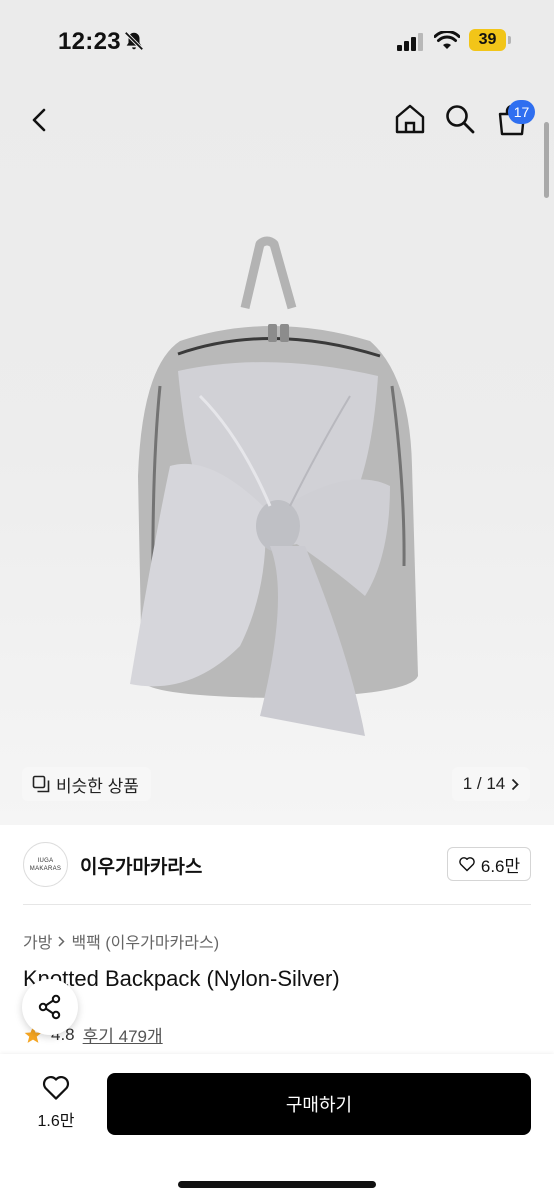 This screenshot has width=554, height=1200. I want to click on brand-like-button: 6.6만, so click(489, 864).